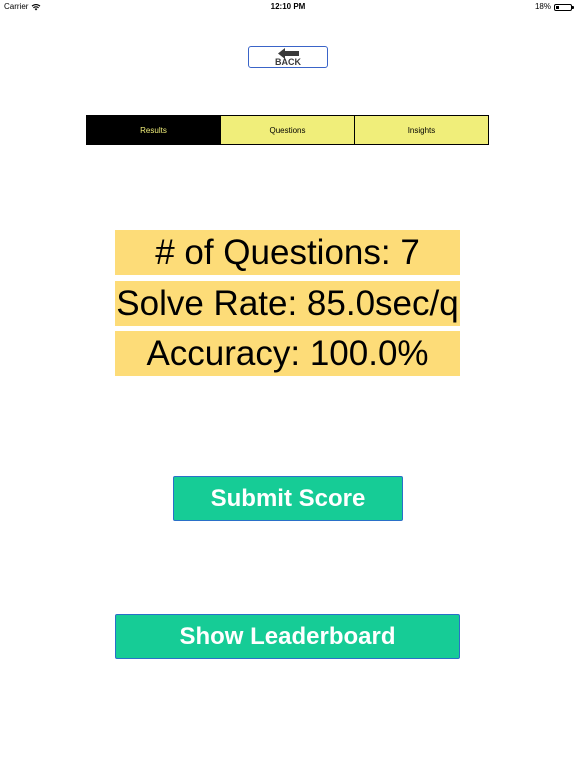 The width and height of the screenshot is (576, 768). Describe the element at coordinates (287, 252) in the screenshot. I see `questions-count-stat: # of Questions: 7` at that location.